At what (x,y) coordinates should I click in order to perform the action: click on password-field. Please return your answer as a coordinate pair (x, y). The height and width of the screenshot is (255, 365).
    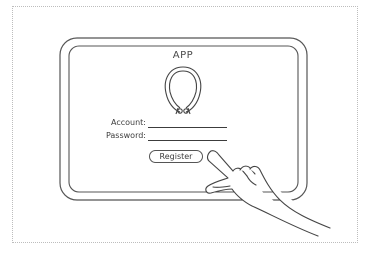
    Looking at the image, I should click on (187, 140).